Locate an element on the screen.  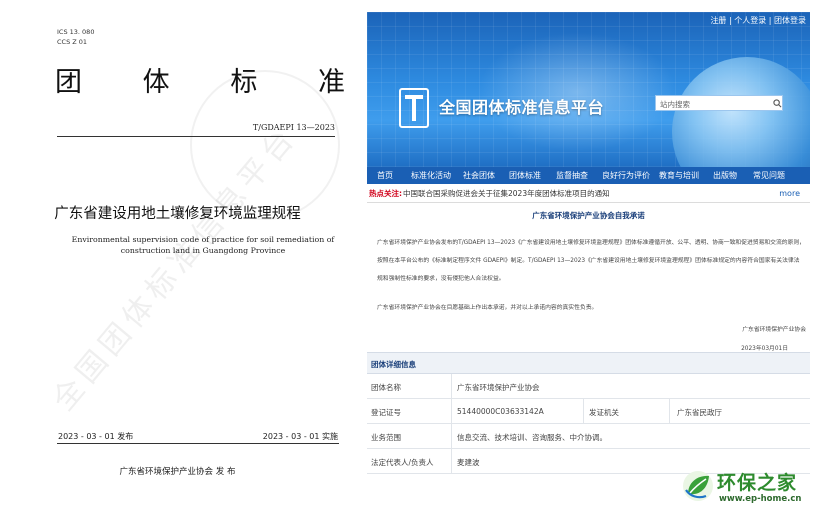
personal-login-link: 个人登录 is located at coordinates (750, 20).